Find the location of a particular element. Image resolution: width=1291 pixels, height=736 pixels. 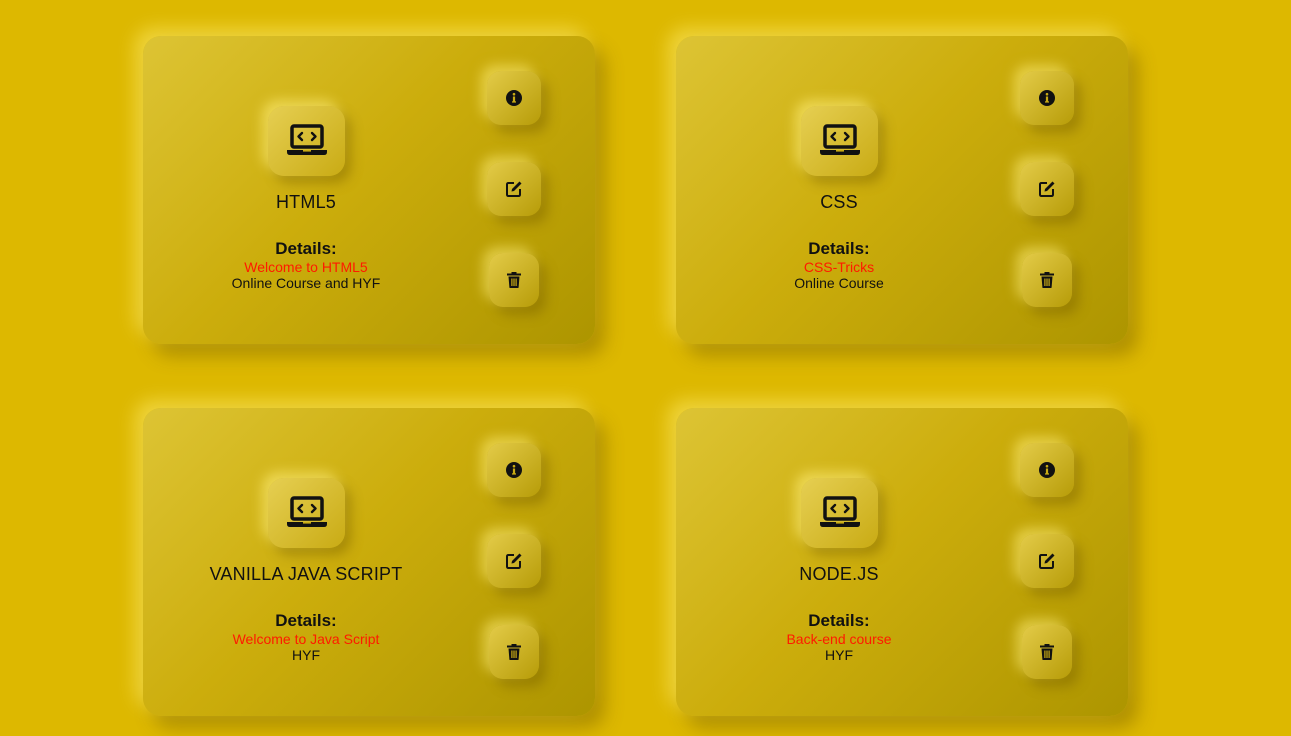

course-card: CSS Details: CSS-Tricks Online Course is located at coordinates (902, 190).